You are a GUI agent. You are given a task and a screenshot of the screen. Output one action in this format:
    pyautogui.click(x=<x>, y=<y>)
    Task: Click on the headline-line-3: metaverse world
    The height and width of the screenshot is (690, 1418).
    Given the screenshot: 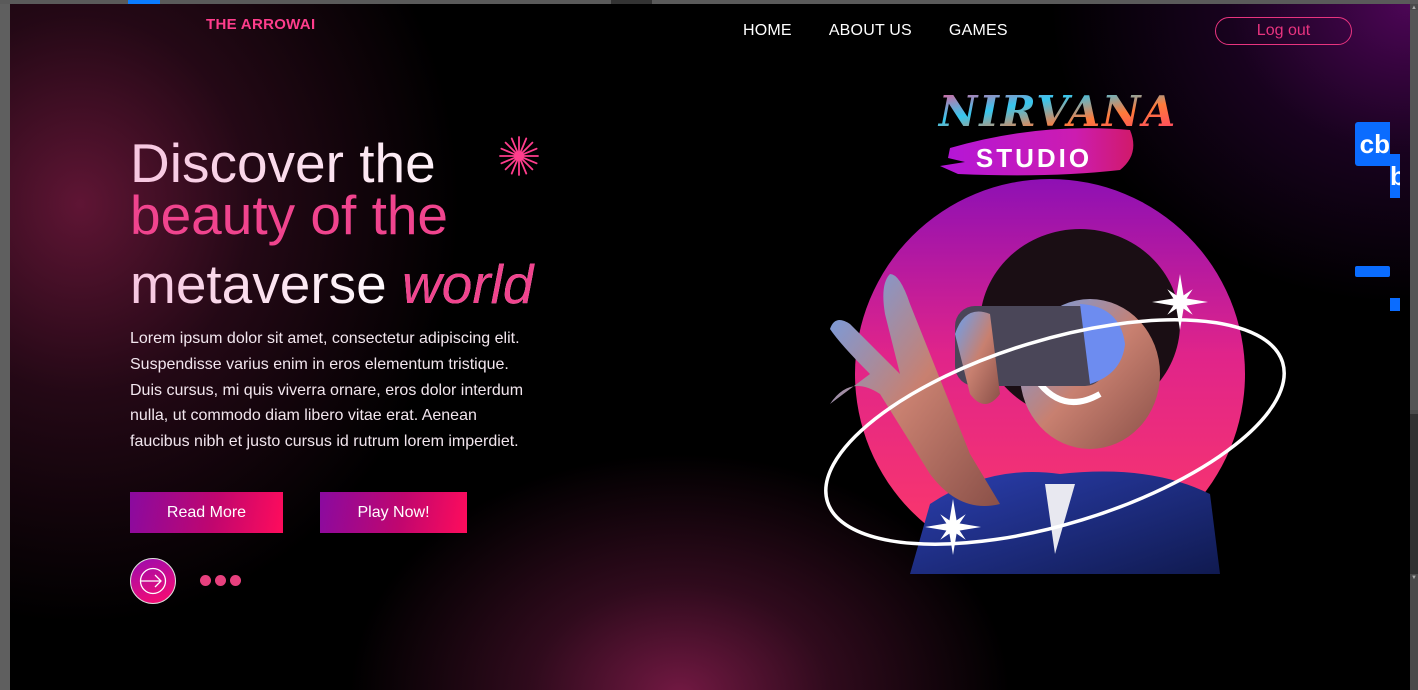 What is the action you would take?
    pyautogui.click(x=331, y=284)
    